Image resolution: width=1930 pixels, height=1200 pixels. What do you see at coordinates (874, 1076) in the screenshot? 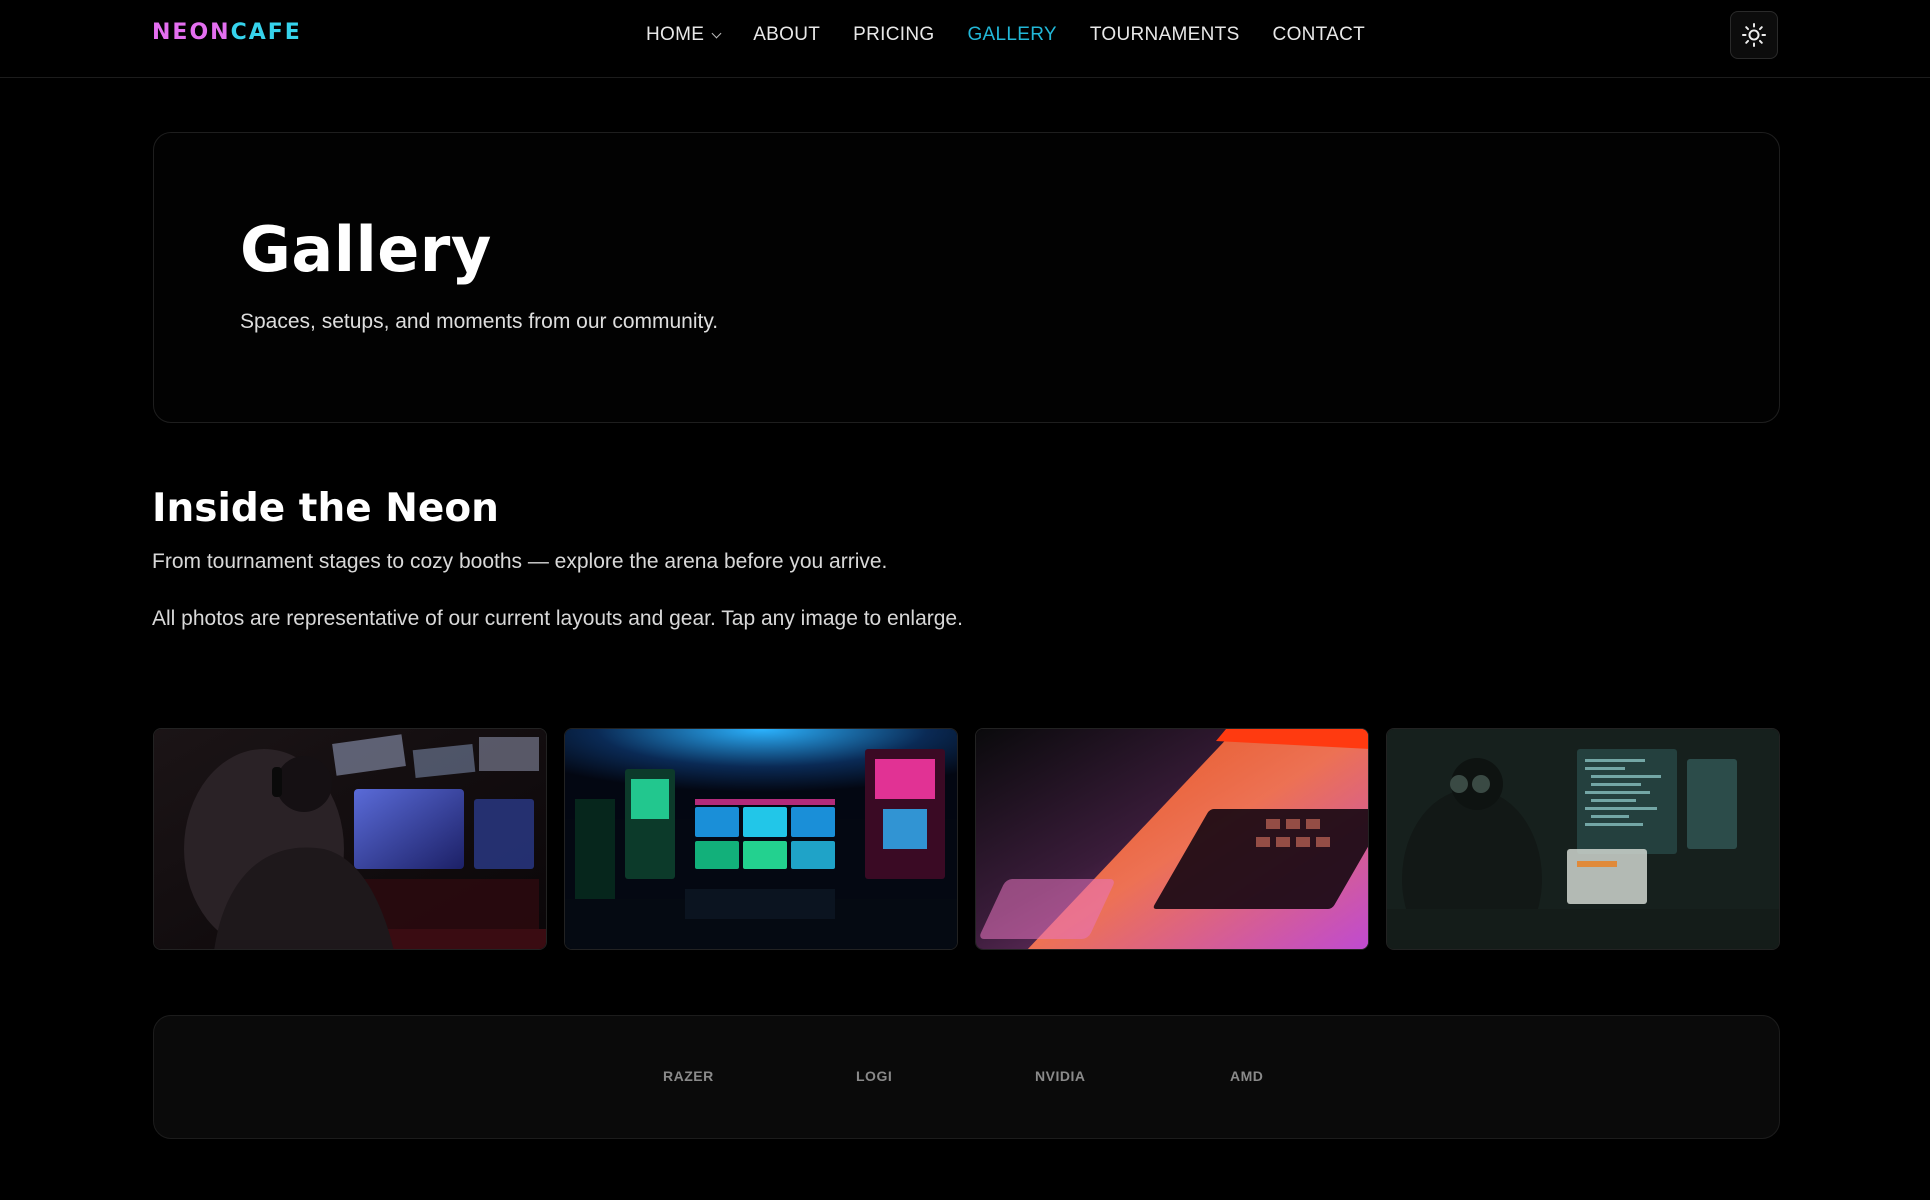
I see `partner-logi: LOGI` at bounding box center [874, 1076].